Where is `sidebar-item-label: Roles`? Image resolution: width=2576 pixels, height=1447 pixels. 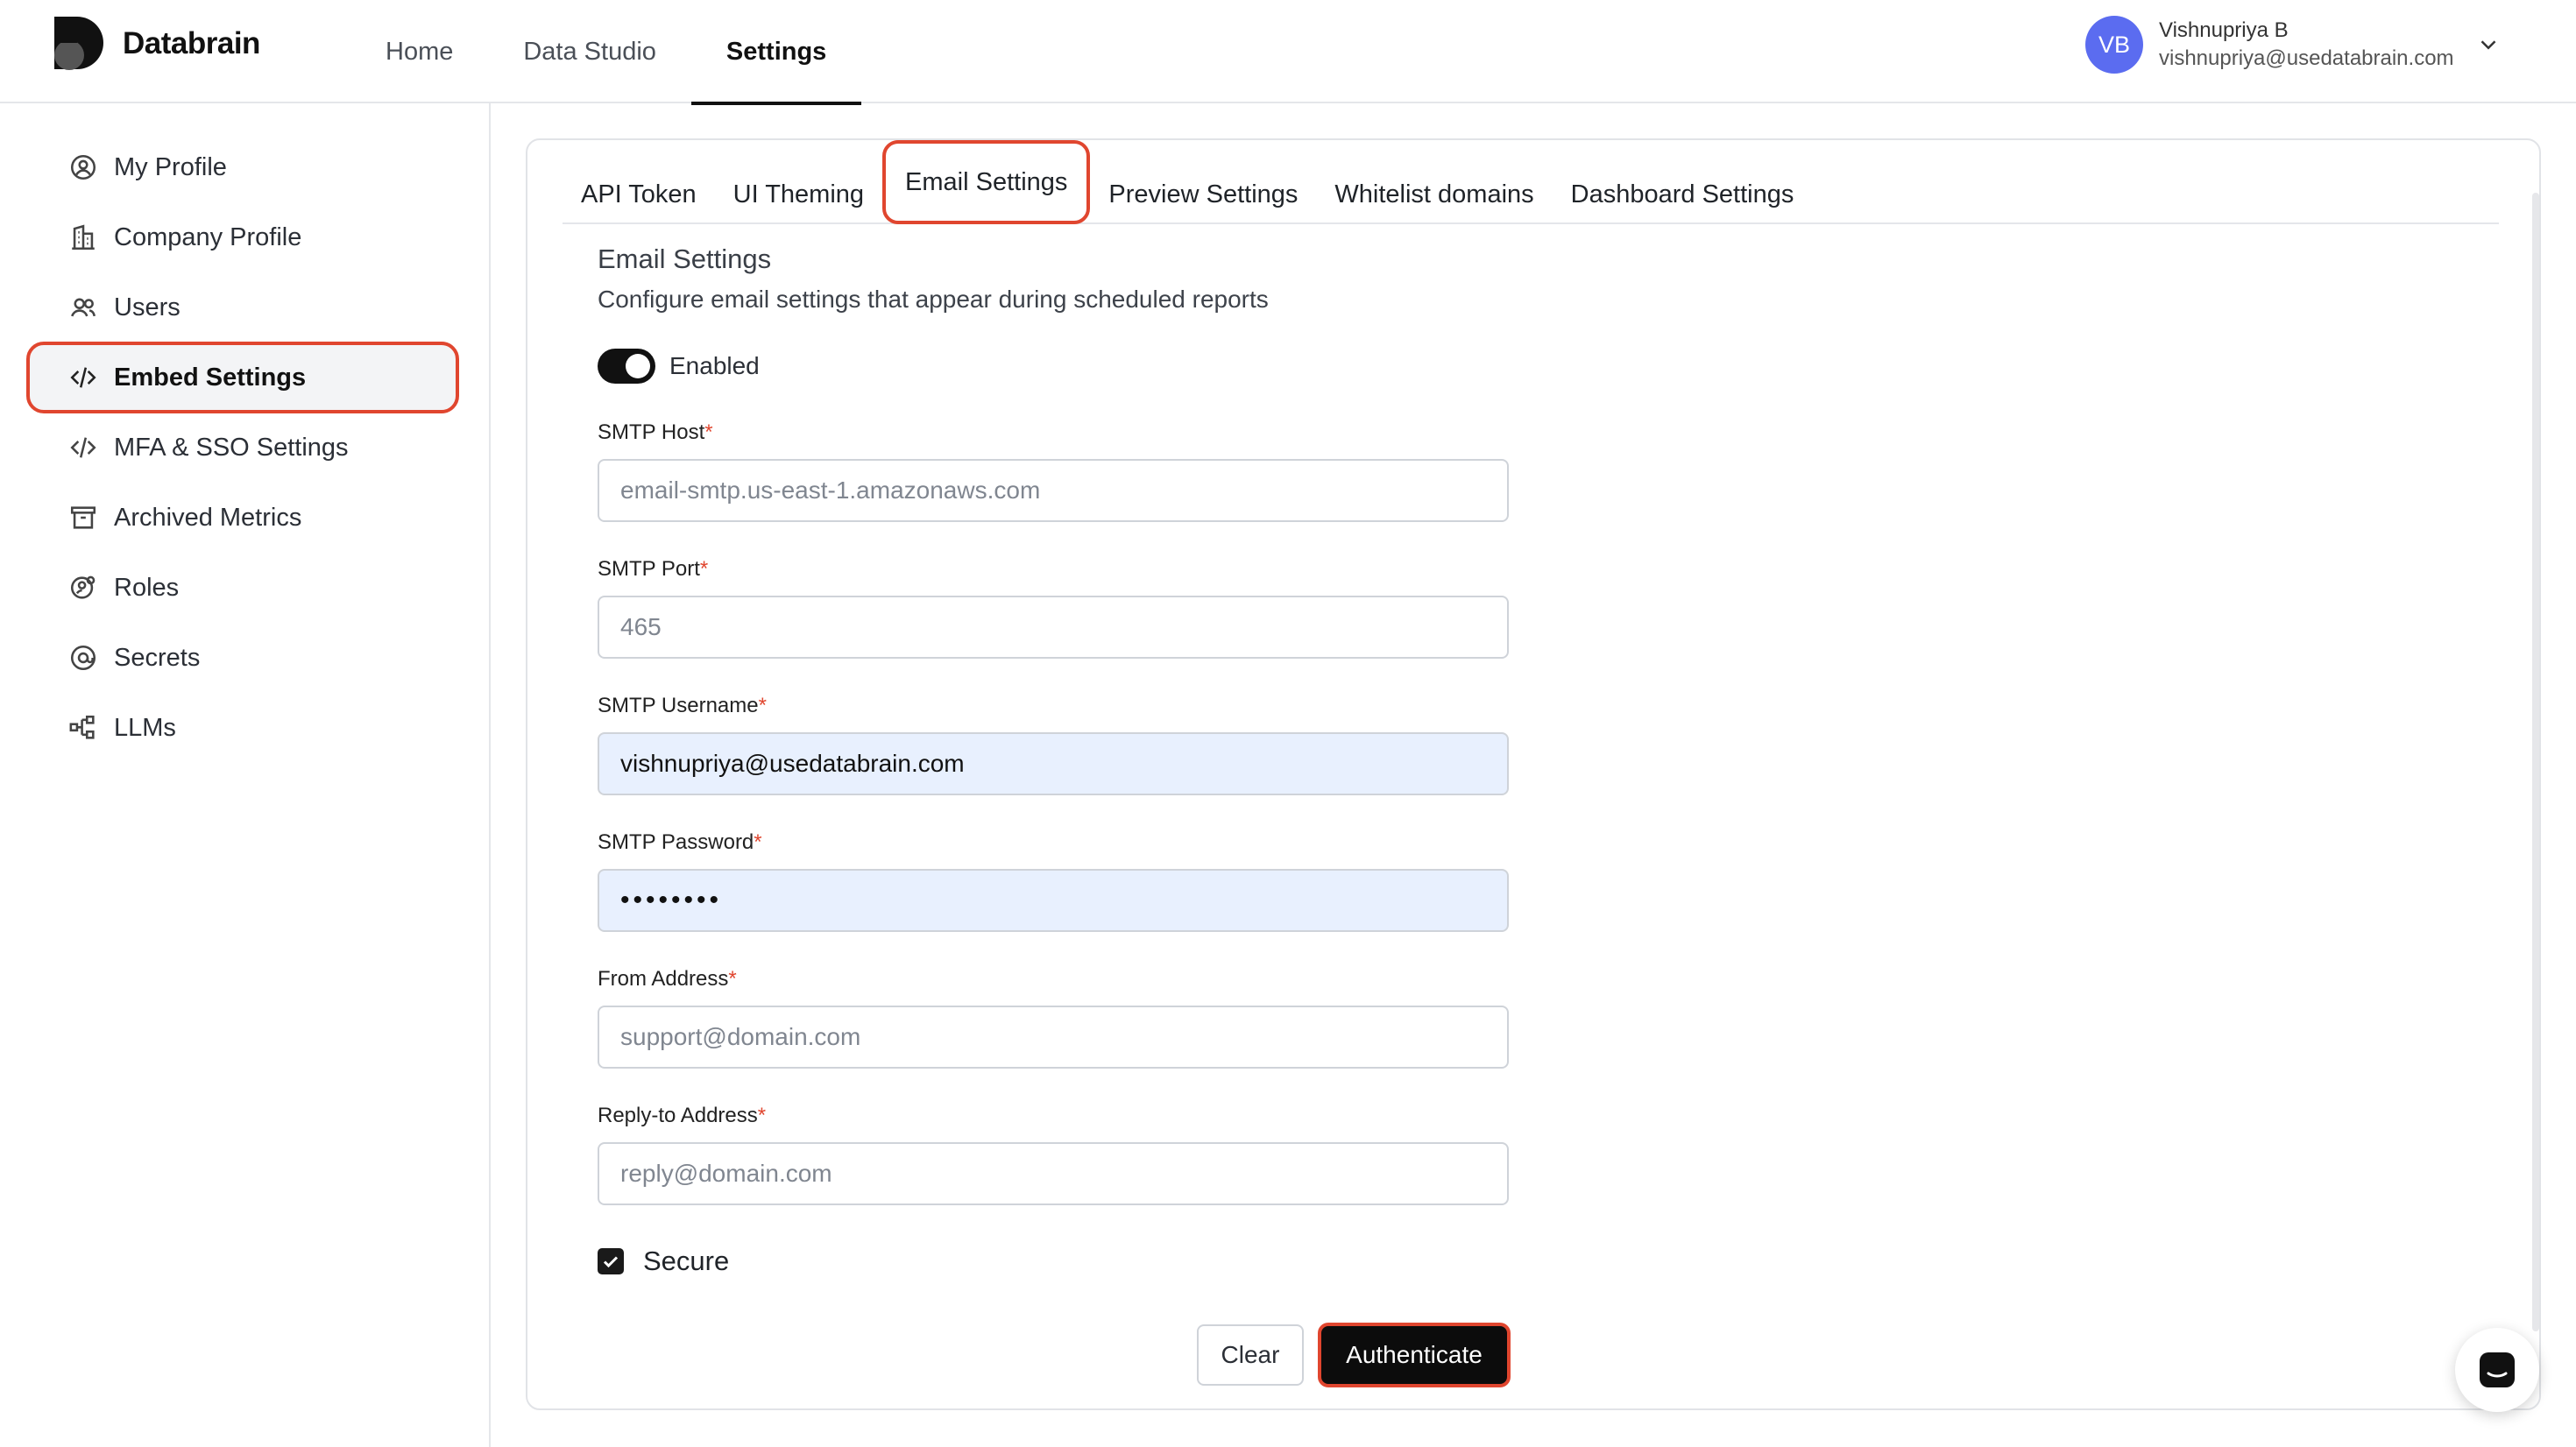
sidebar-item-label: Roles is located at coordinates (147, 587).